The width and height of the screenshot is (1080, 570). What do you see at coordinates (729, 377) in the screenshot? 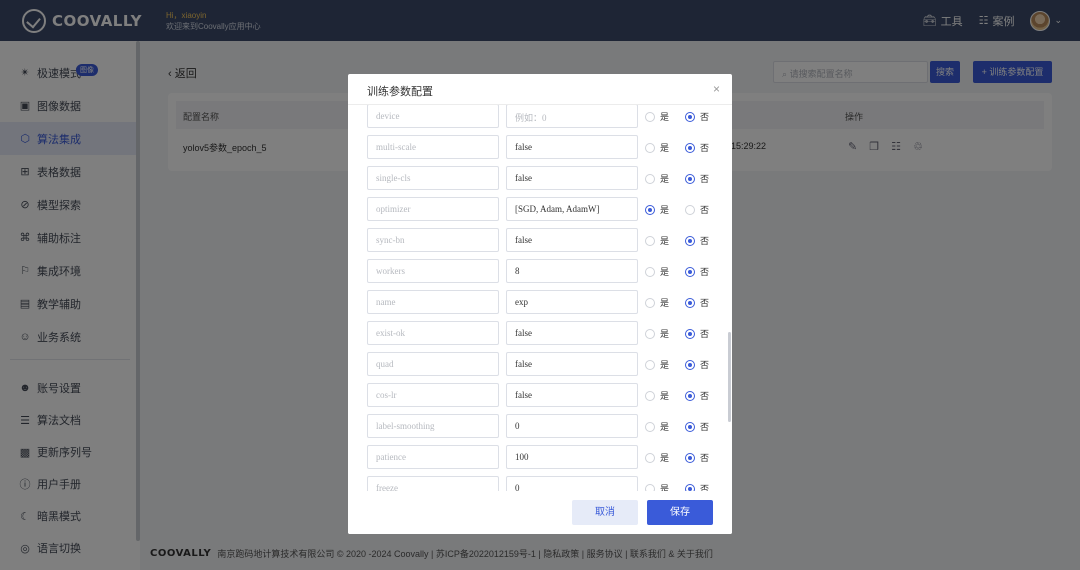
I see `dialog-scrollbar` at bounding box center [729, 377].